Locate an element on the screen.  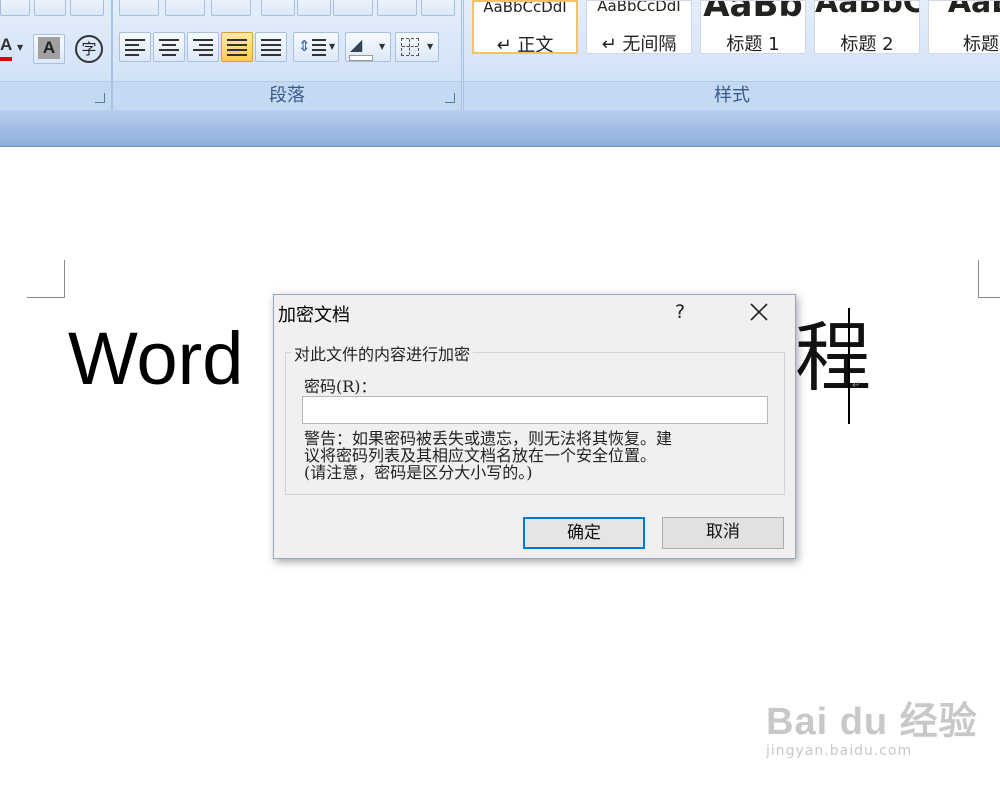
password-input is located at coordinates (535, 410).